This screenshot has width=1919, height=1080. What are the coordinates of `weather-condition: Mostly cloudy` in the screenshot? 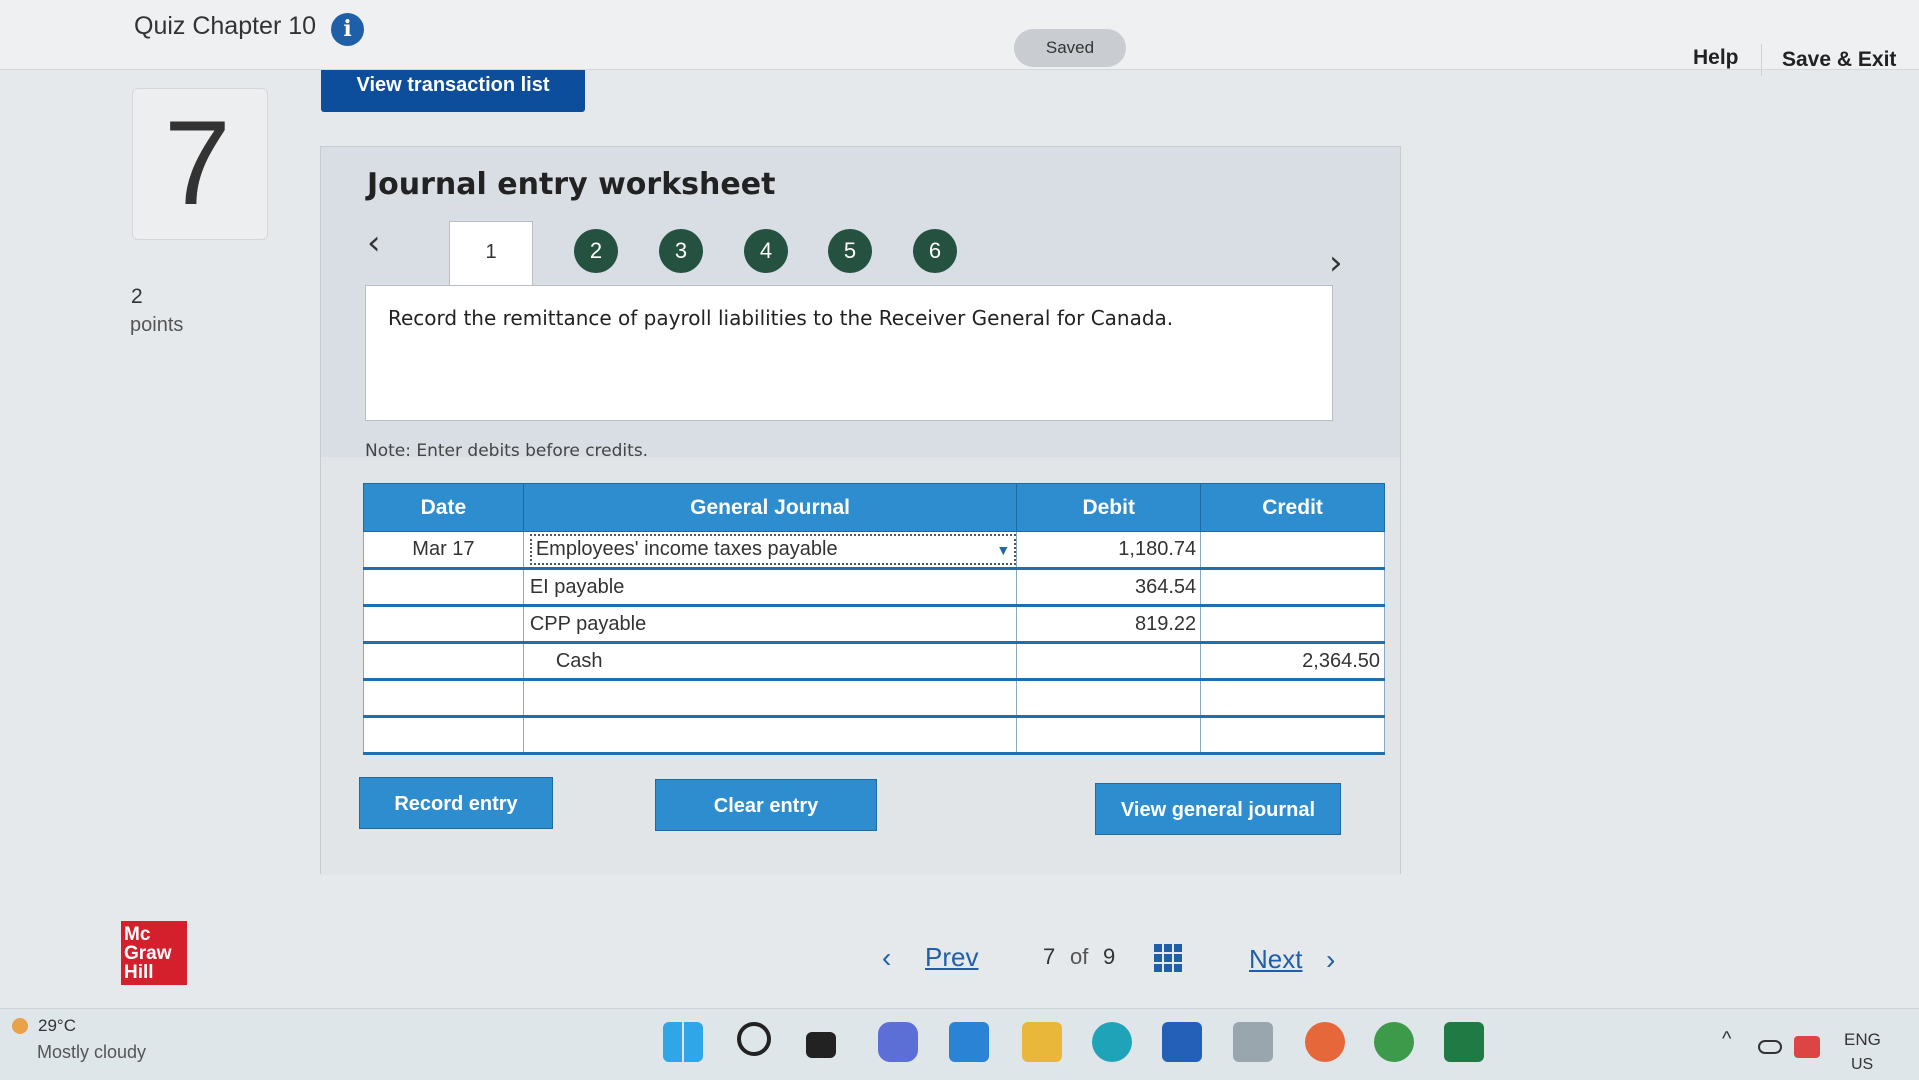 It's located at (92, 1052).